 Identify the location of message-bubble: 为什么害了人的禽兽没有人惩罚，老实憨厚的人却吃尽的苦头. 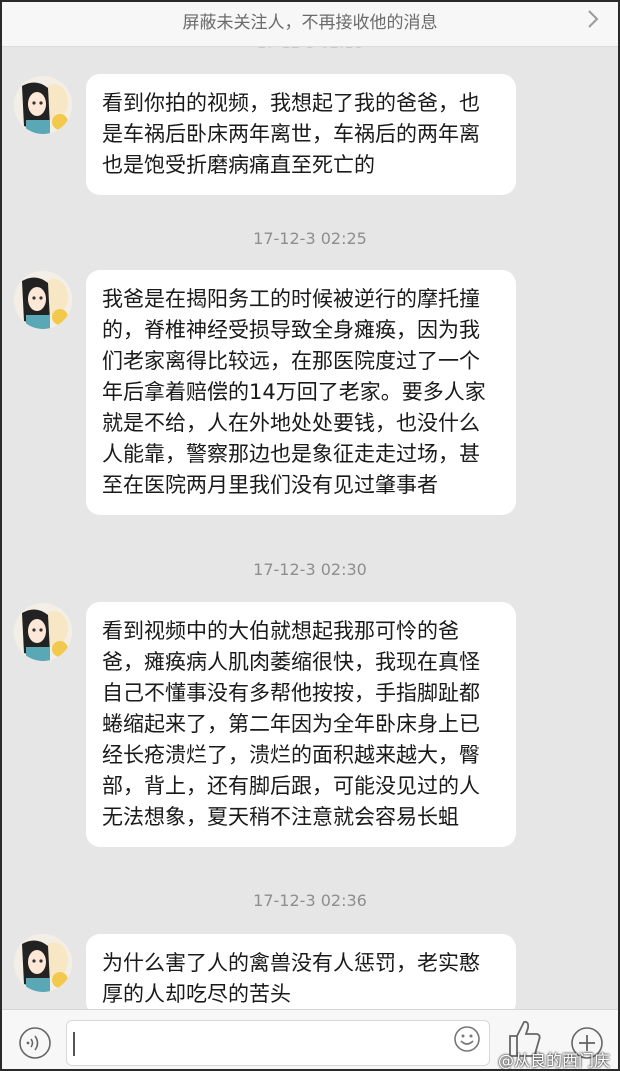
(301, 975).